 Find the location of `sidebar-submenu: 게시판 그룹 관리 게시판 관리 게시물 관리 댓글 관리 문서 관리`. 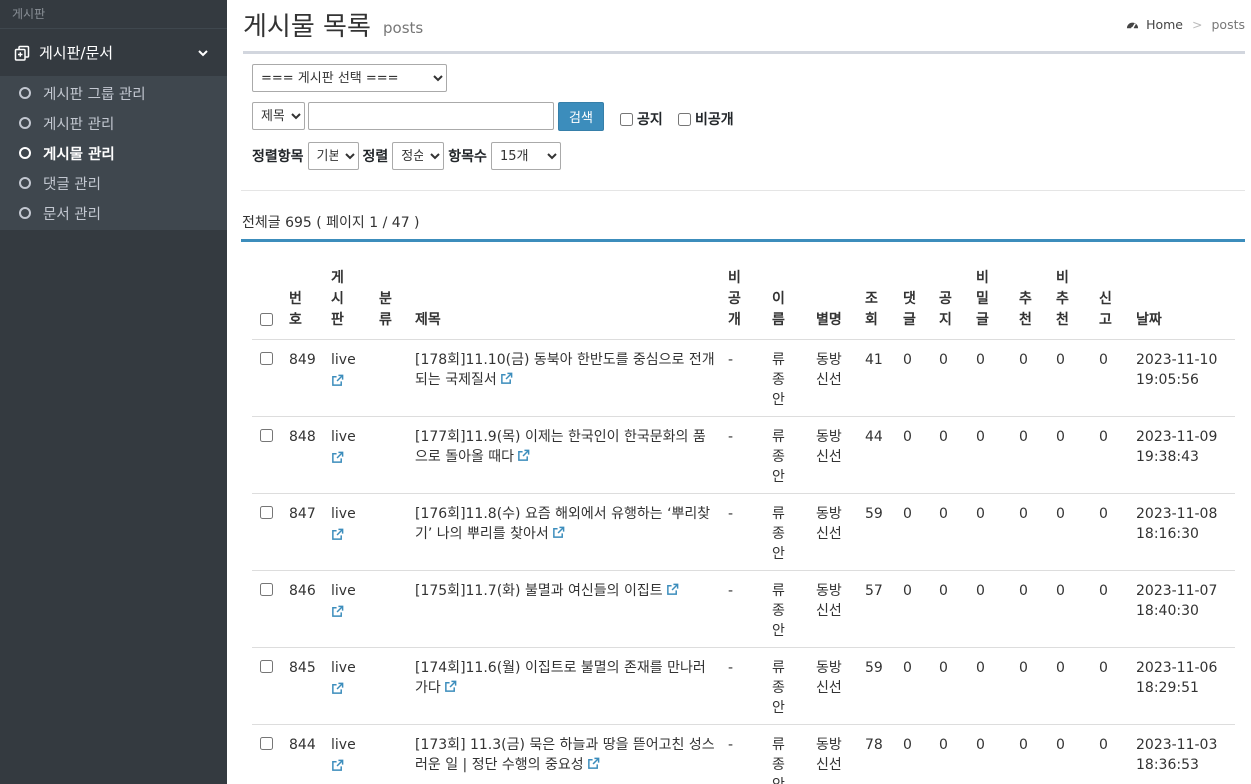

sidebar-submenu: 게시판 그룹 관리 게시판 관리 게시물 관리 댓글 관리 문서 관리 is located at coordinates (113, 153).